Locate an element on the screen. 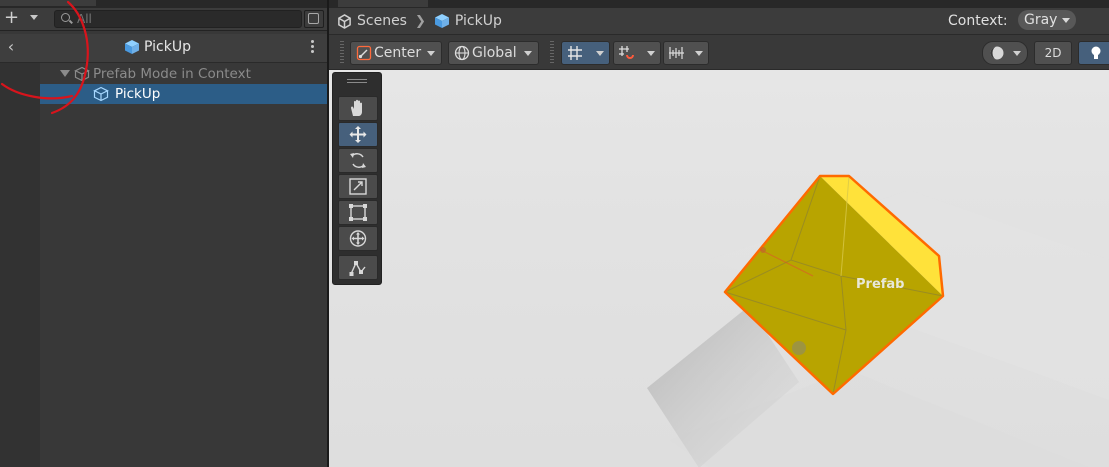  pivot-mode-label: Center is located at coordinates (398, 53).